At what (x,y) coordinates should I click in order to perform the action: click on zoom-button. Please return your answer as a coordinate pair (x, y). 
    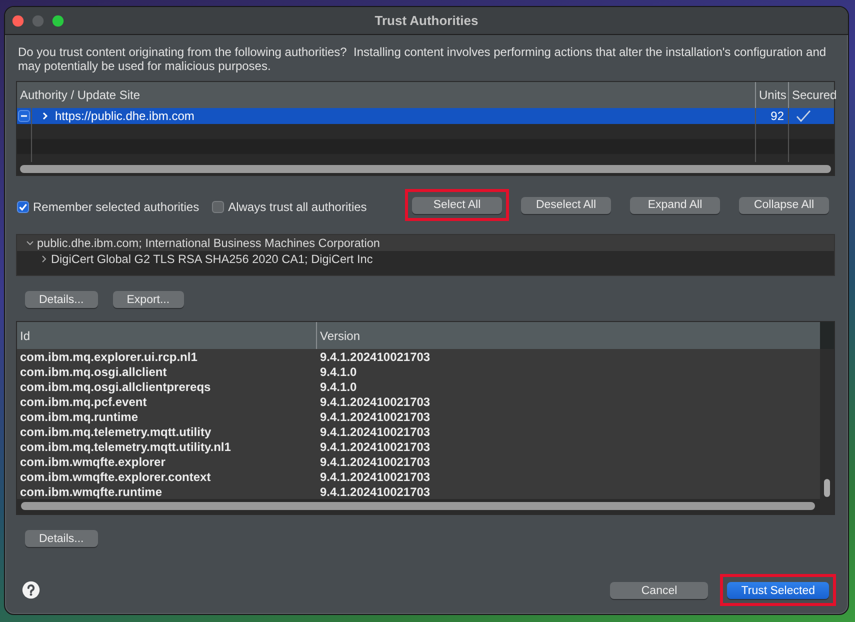
    Looking at the image, I should click on (58, 20).